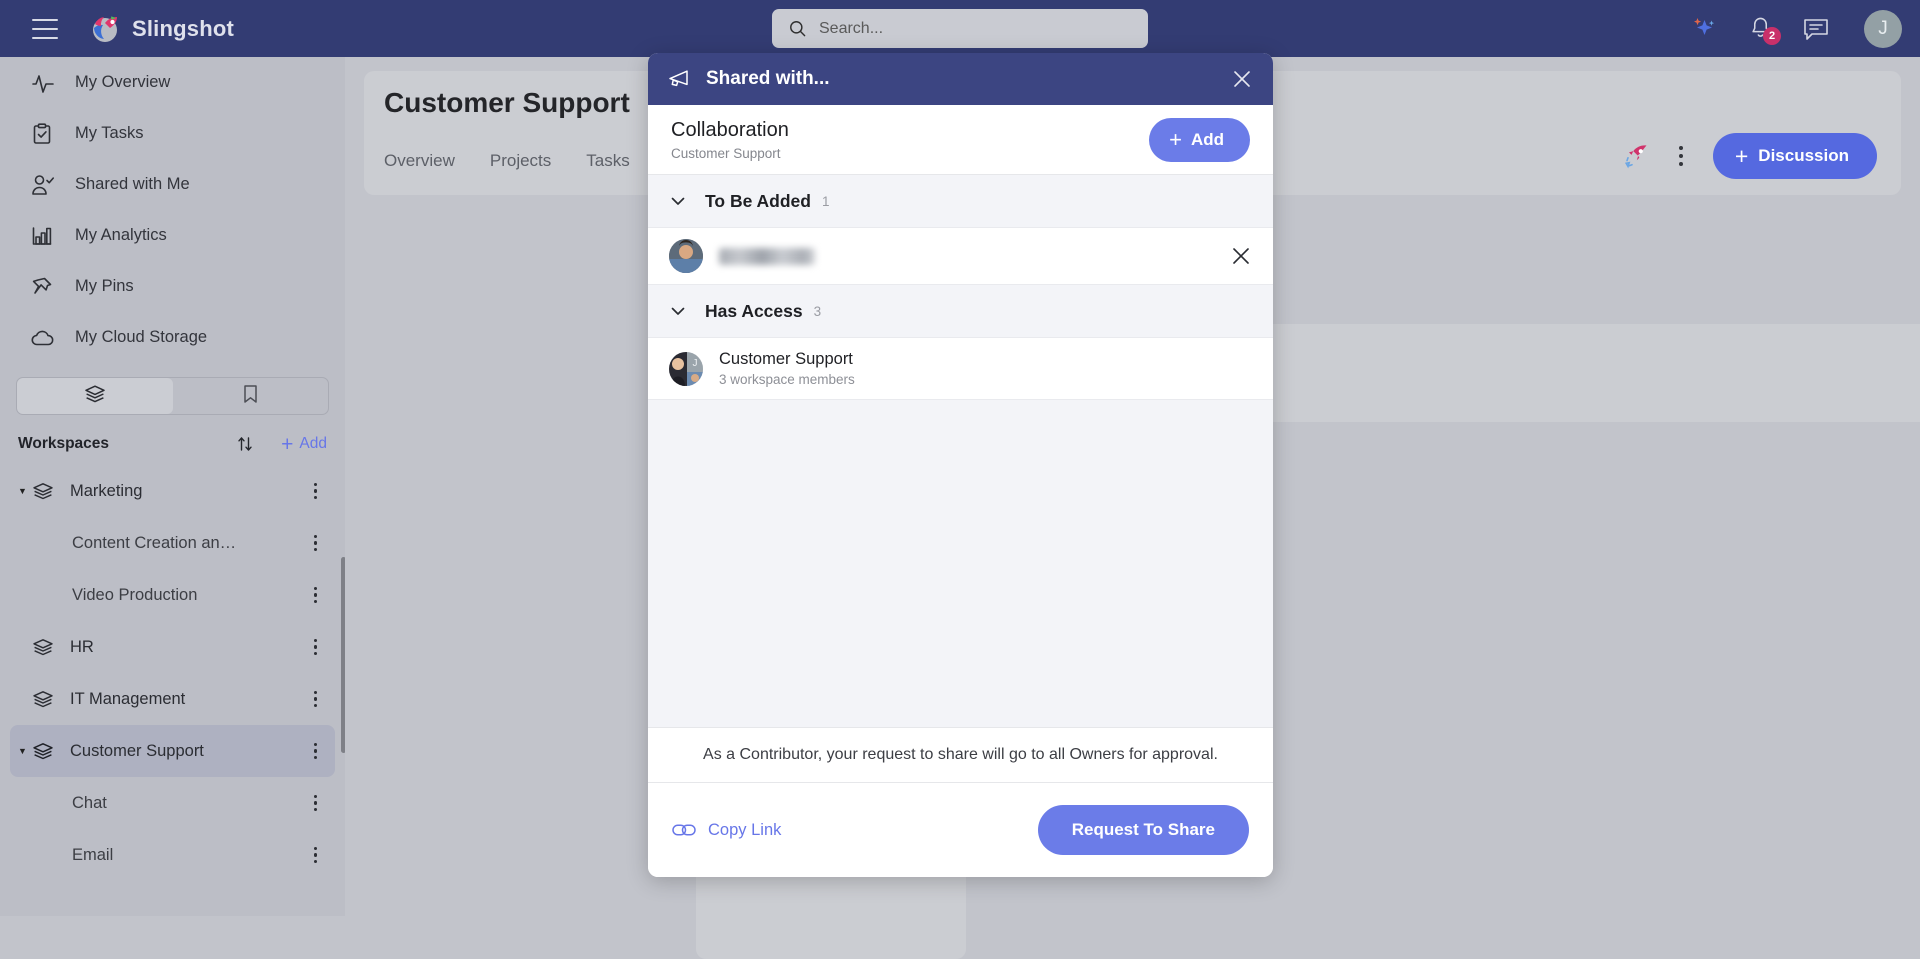  What do you see at coordinates (1207, 139) in the screenshot?
I see `add-button-label: Add` at bounding box center [1207, 139].